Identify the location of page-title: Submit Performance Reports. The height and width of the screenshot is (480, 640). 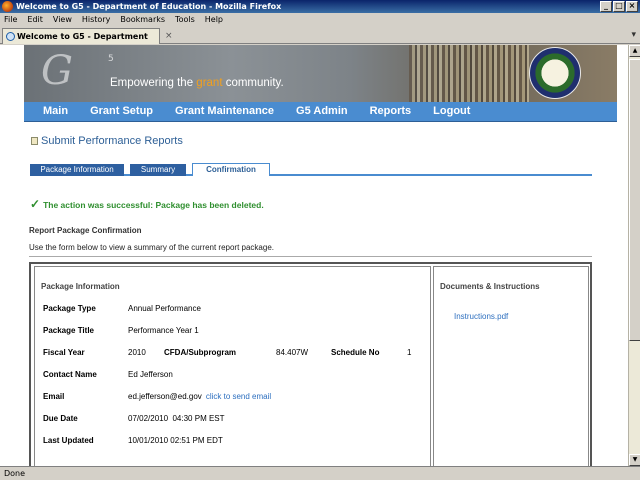
(107, 141).